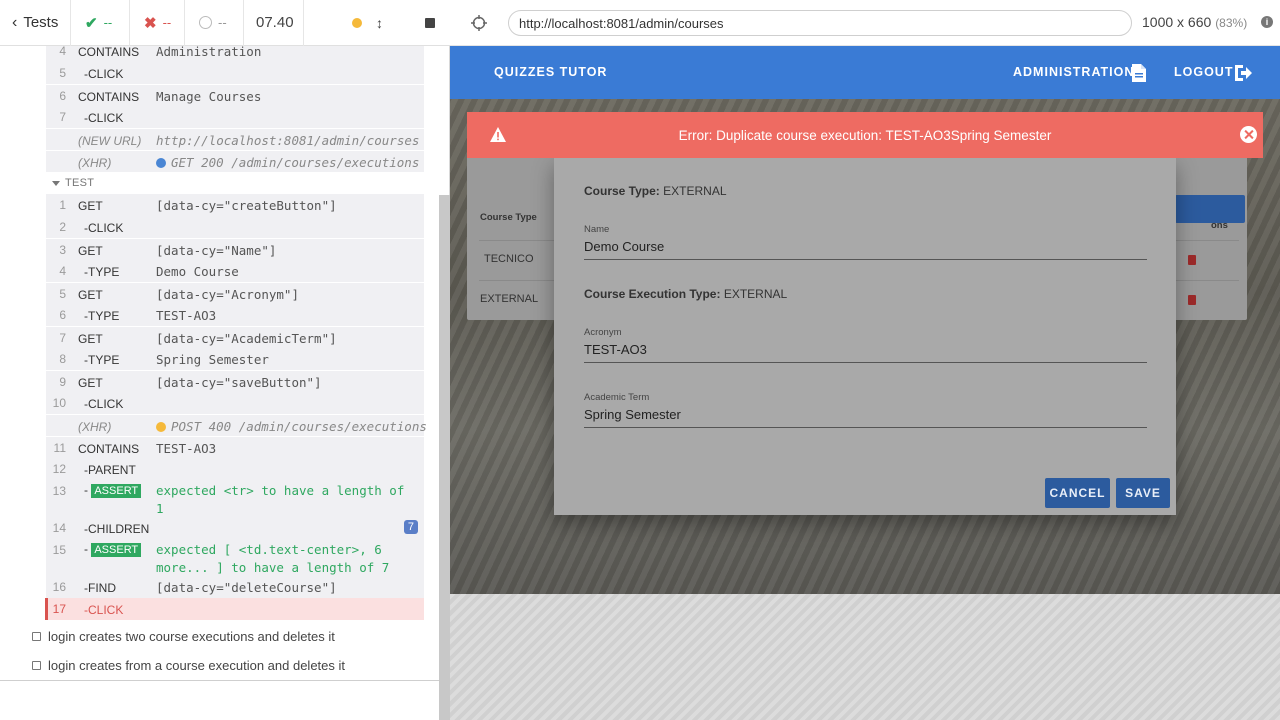 Image resolution: width=1280 pixels, height=720 pixels. Describe the element at coordinates (479, 23) in the screenshot. I see `selector-playground-icon` at that location.